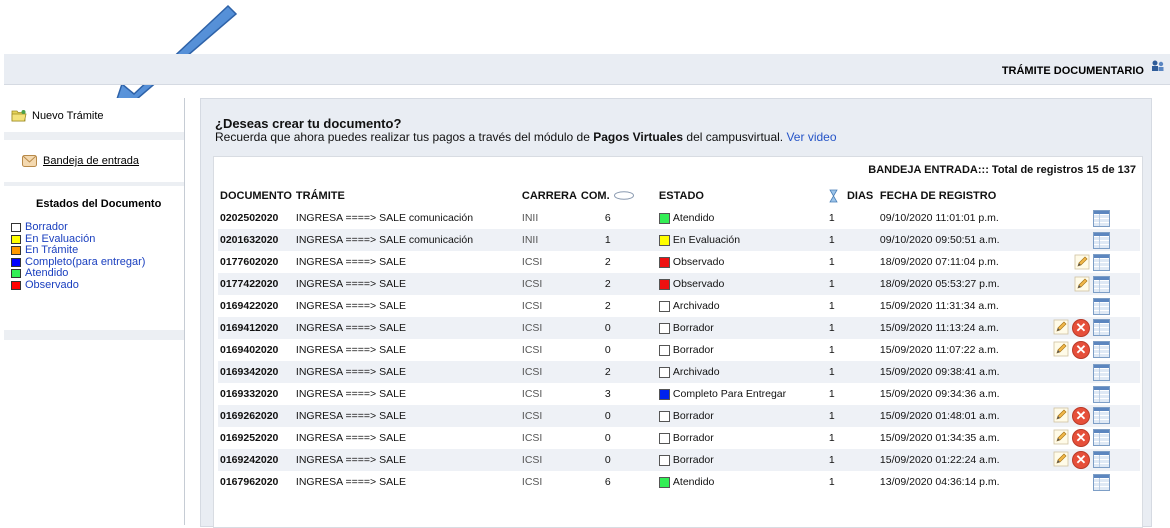 The width and height of the screenshot is (1170, 528). Describe the element at coordinates (623, 195) in the screenshot. I see `comment-icon` at that location.